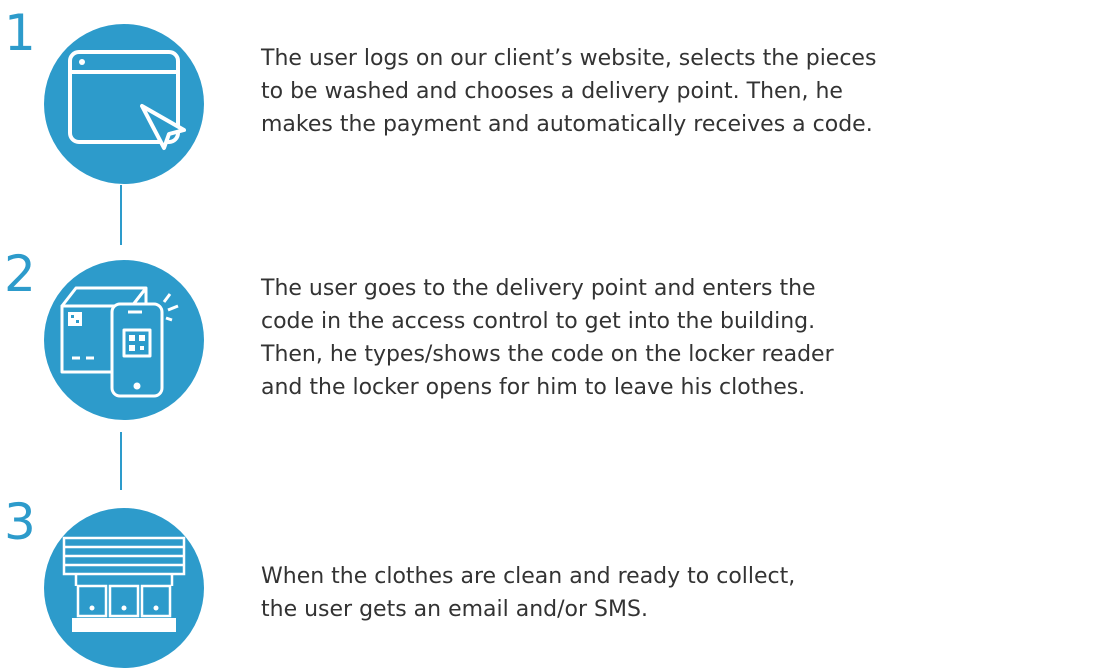 Image resolution: width=1093 pixels, height=668 pixels. Describe the element at coordinates (124, 340) in the screenshot. I see `step-2-circle` at that location.